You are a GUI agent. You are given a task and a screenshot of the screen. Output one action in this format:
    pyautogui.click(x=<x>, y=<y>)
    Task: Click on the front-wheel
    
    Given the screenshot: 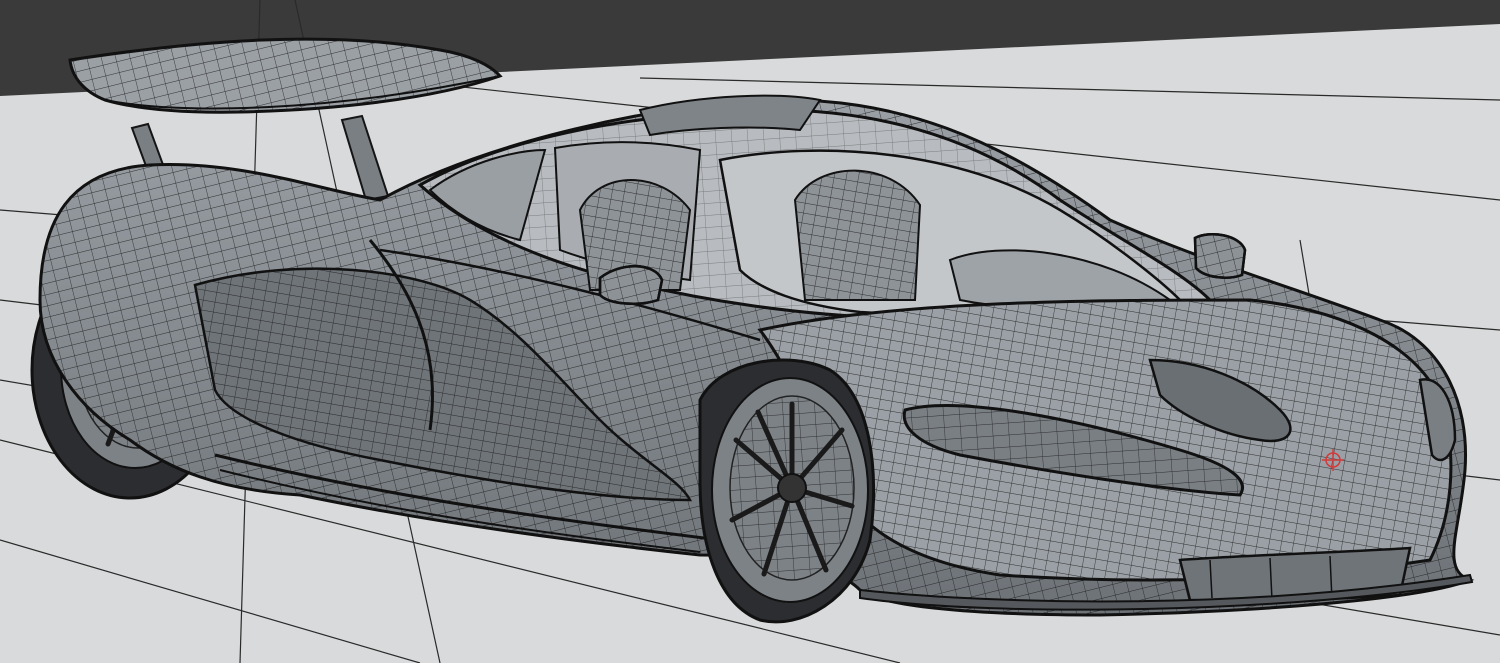 What is the action you would take?
    pyautogui.click(x=787, y=491)
    